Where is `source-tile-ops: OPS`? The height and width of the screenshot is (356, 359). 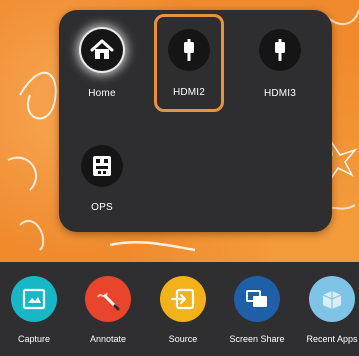 source-tile-ops: OPS is located at coordinates (102, 183).